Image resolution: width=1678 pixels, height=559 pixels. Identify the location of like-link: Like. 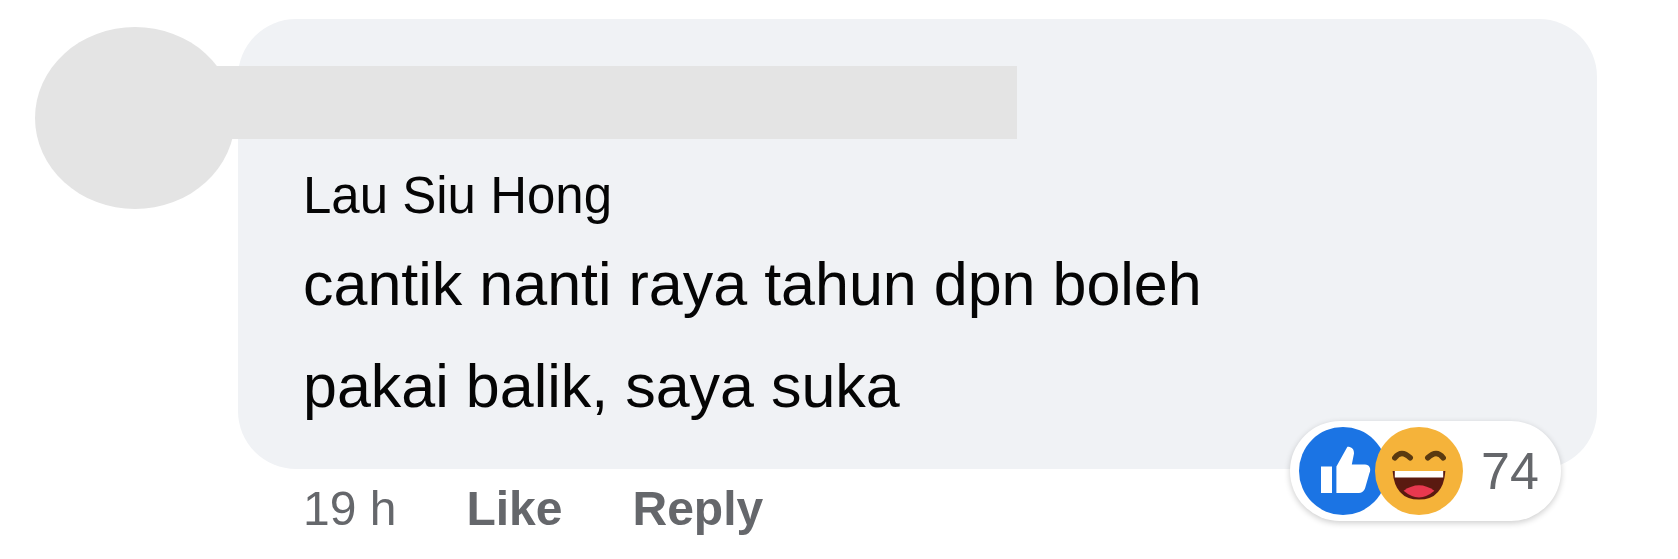
(514, 508).